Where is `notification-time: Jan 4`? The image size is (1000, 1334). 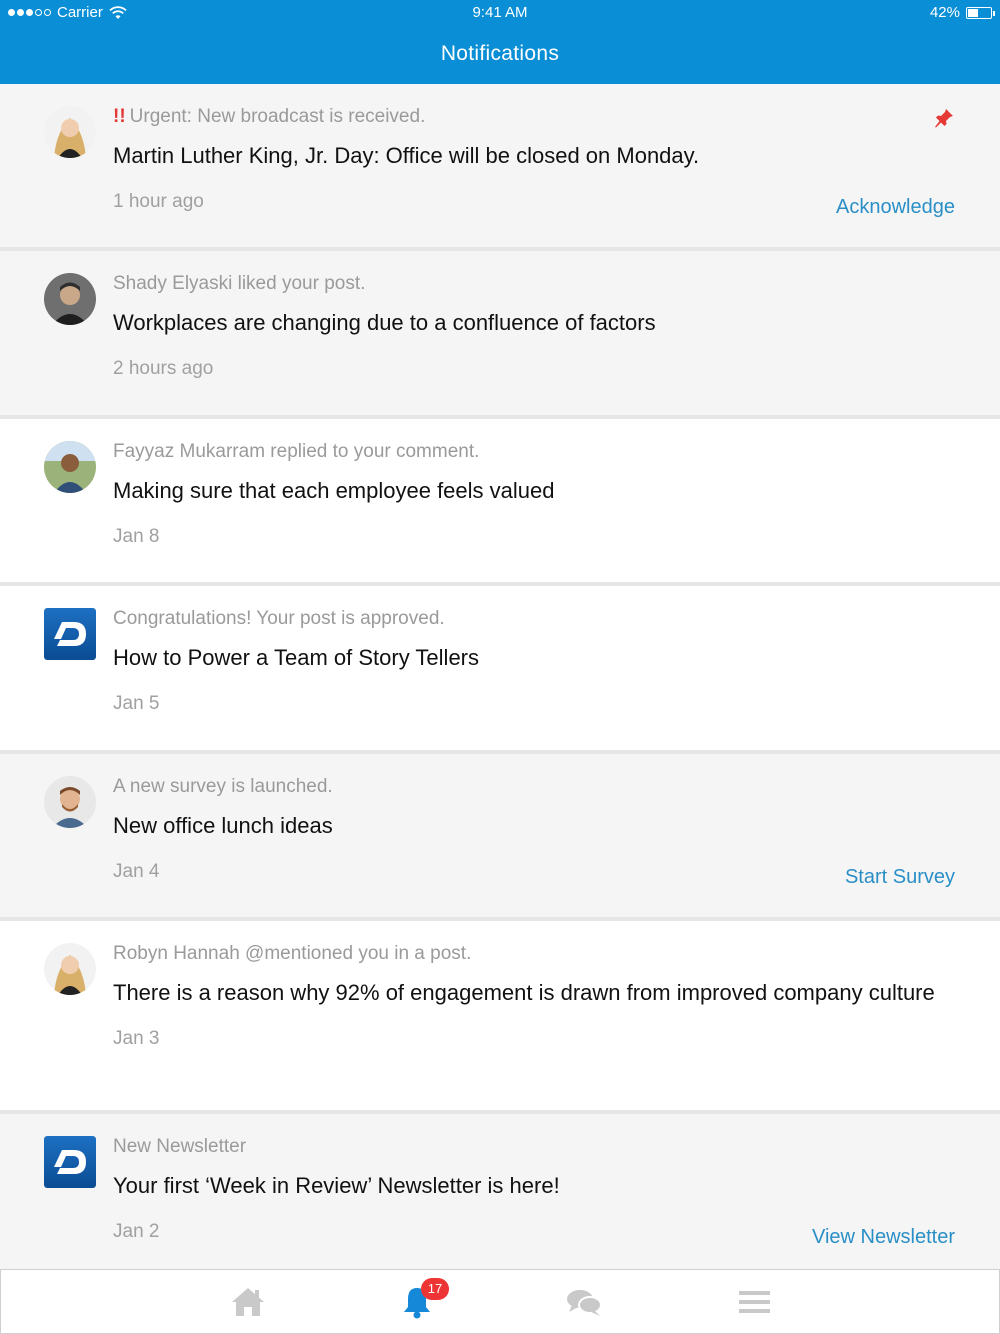
notification-time: Jan 4 is located at coordinates (136, 871).